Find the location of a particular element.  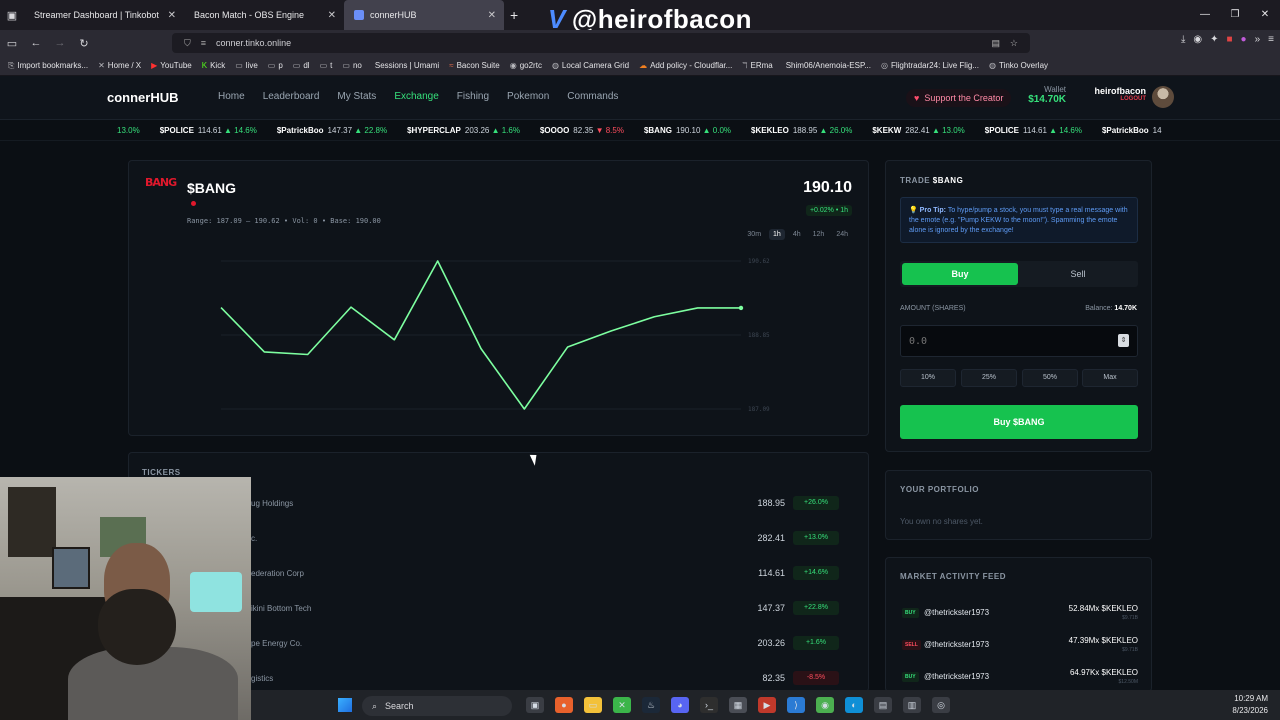

extension-purple-icon: ● is located at coordinates (1244, 39).